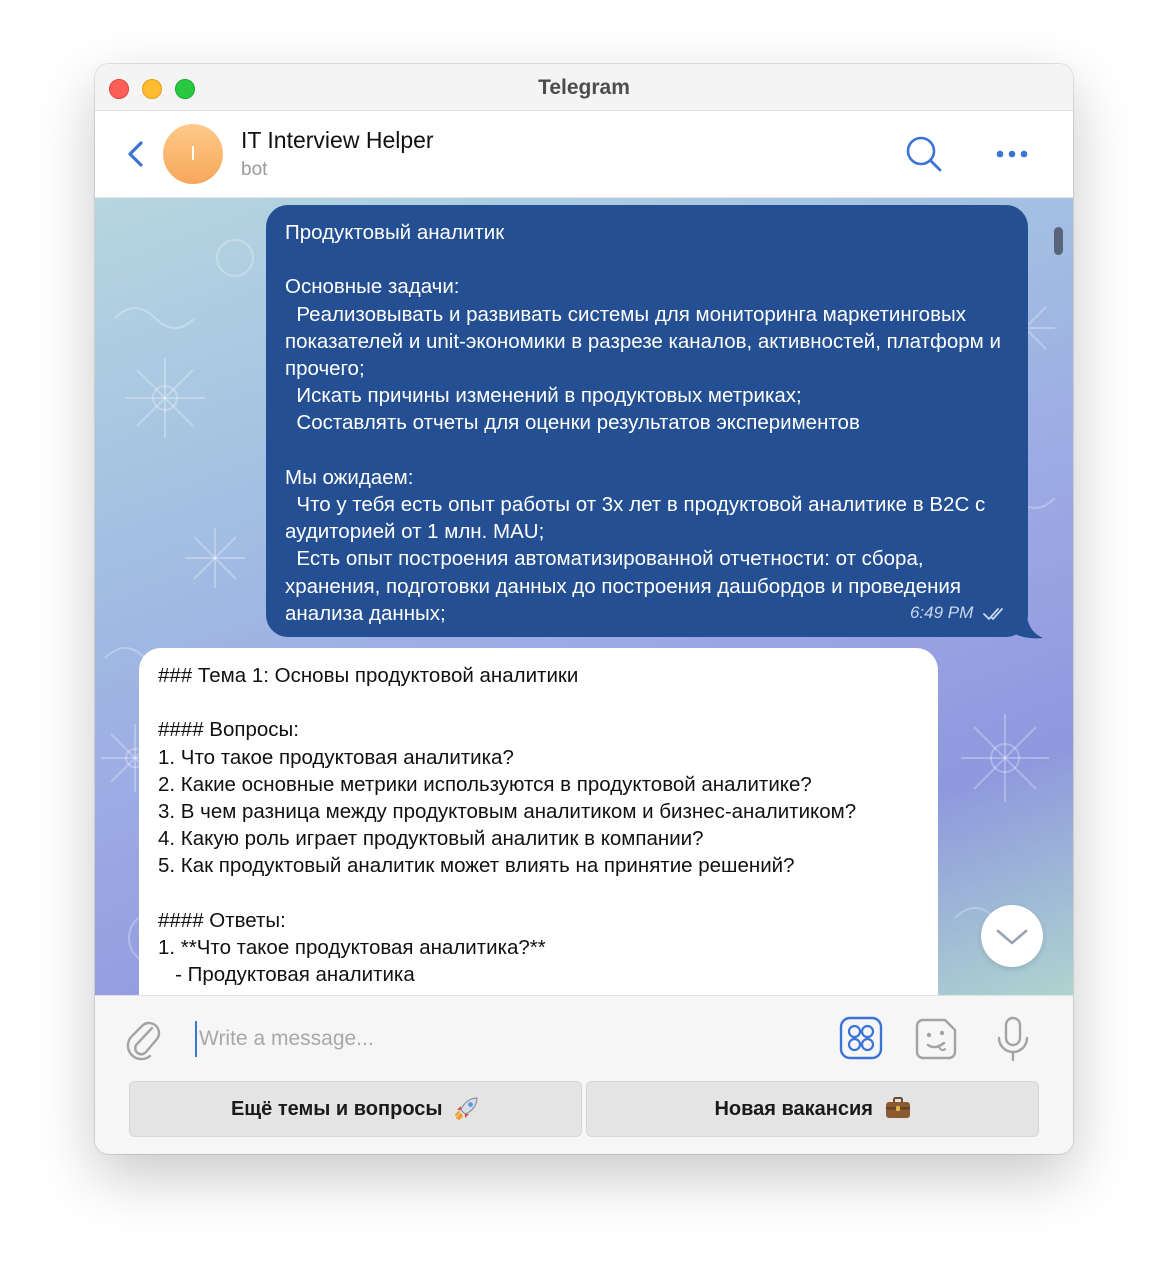 This screenshot has height=1280, width=1168. I want to click on rocket-icon, so click(466, 1108).